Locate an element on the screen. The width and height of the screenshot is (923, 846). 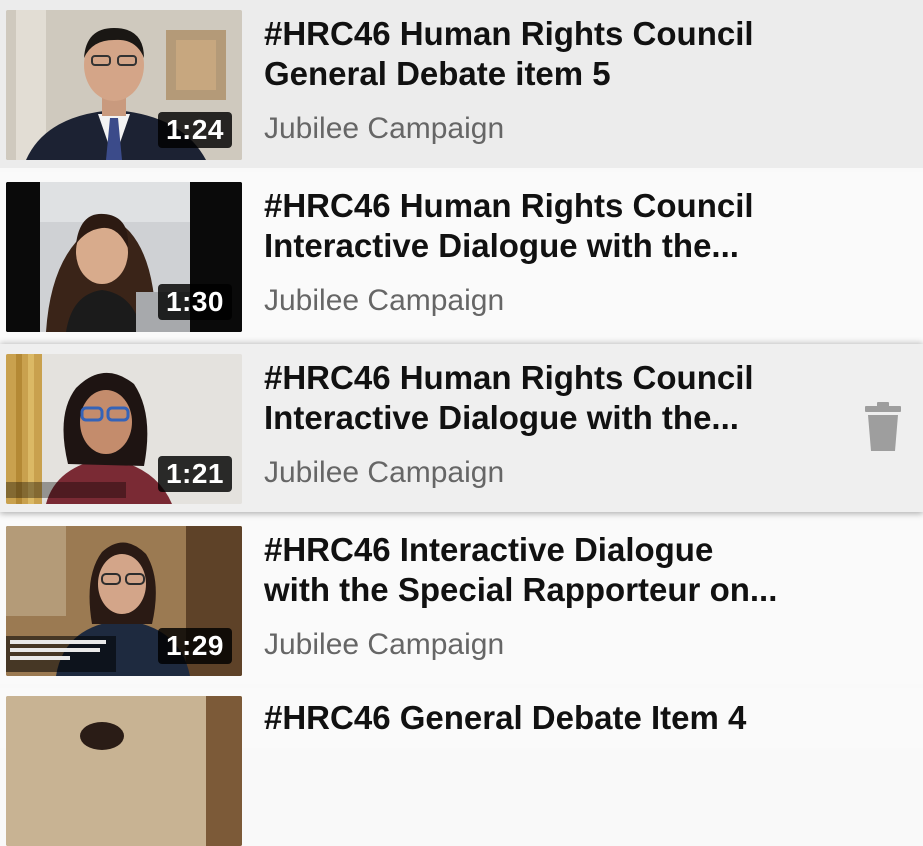
duration-badge: 1:21 is located at coordinates (194, 474).